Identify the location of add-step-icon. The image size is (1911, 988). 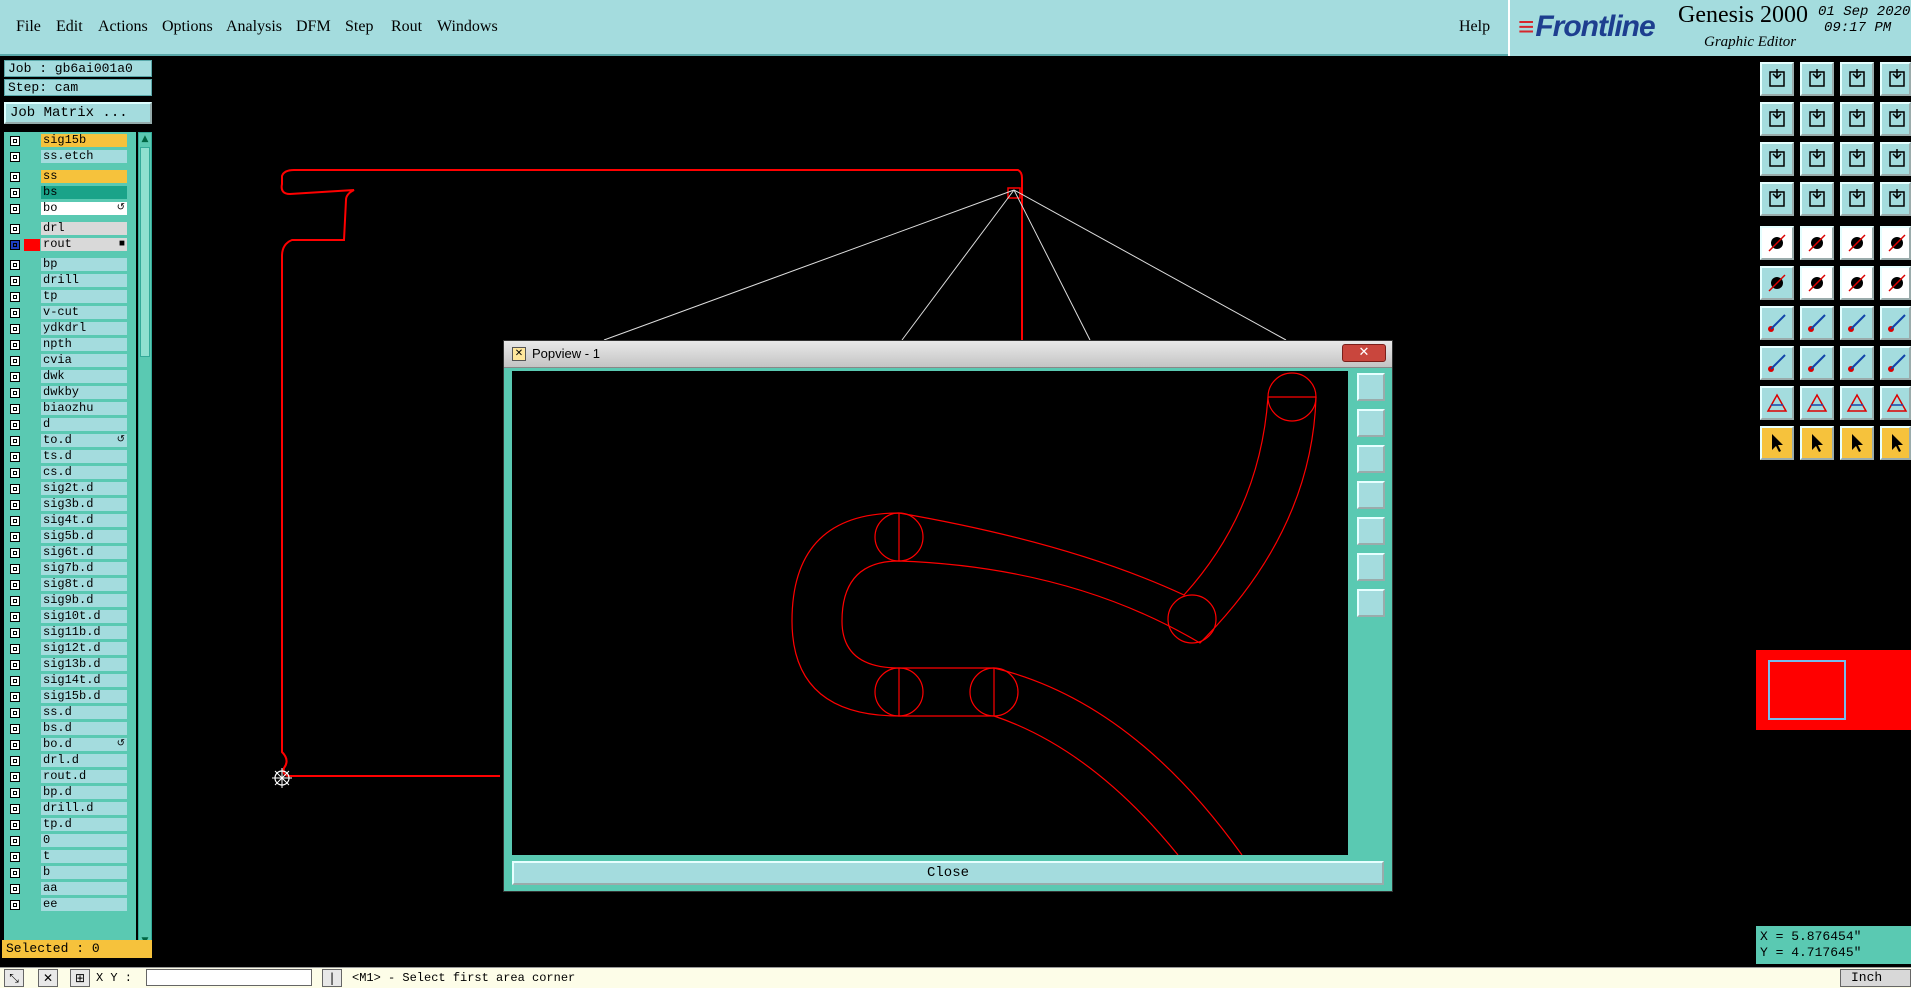
(1777, 79).